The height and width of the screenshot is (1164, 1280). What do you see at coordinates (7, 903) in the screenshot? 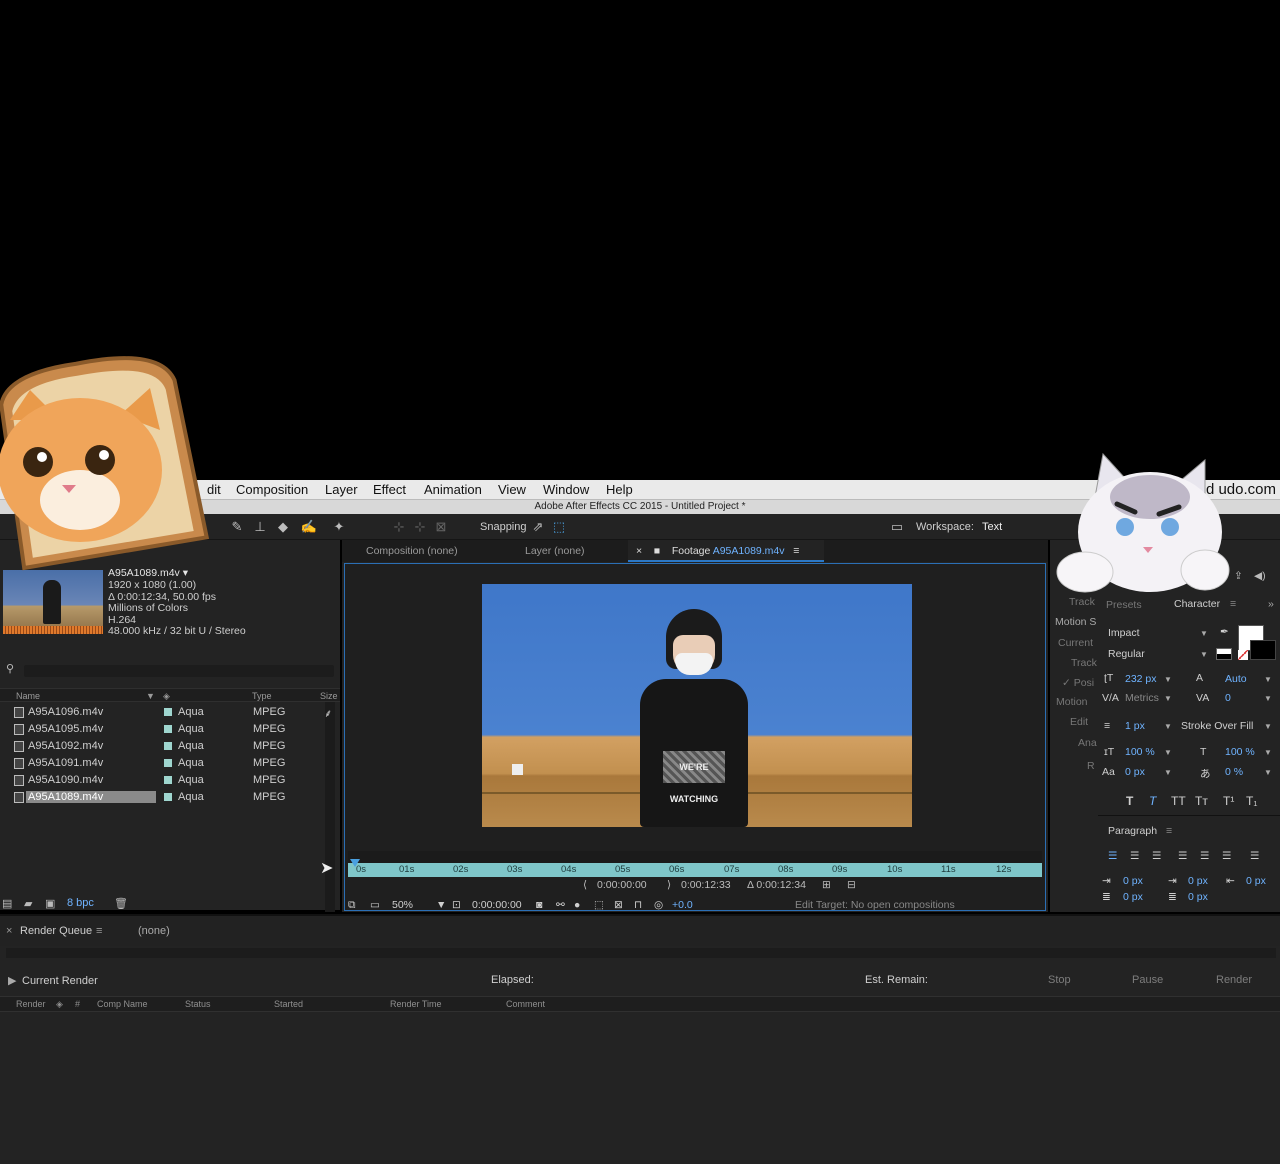
I see `interpret-footage-icon: ▤` at bounding box center [7, 903].